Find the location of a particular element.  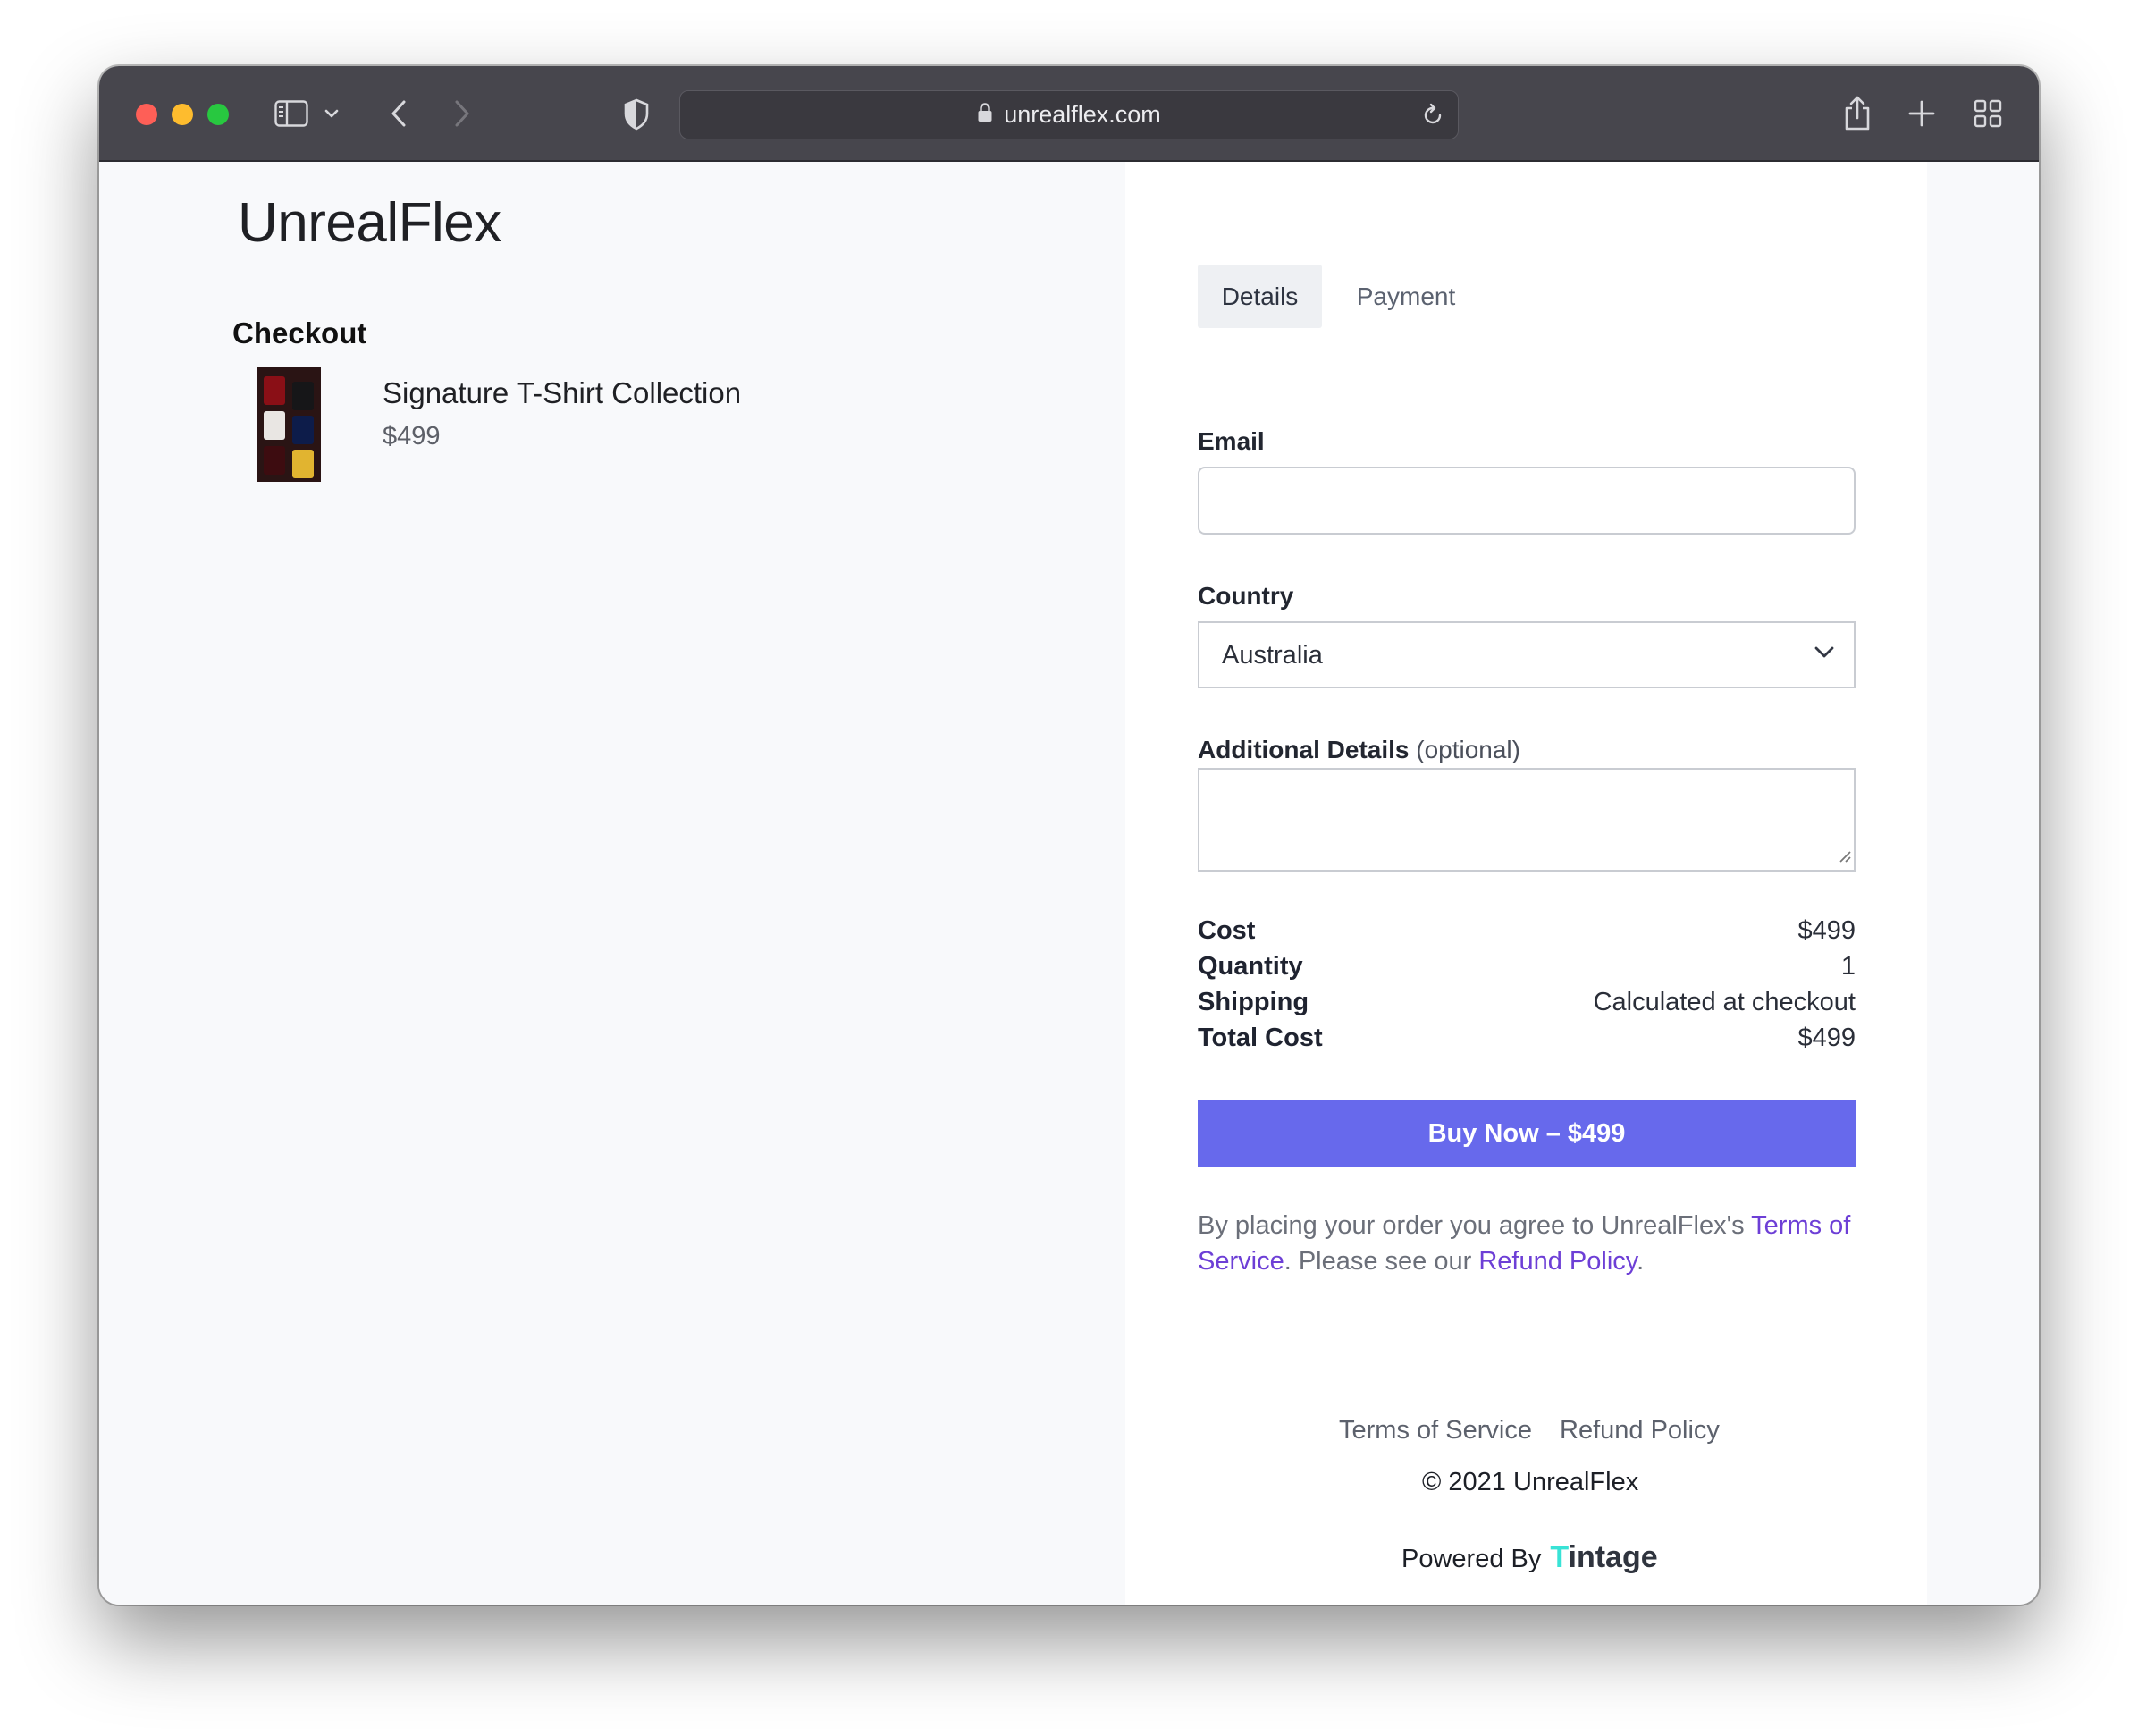

country-label: Country is located at coordinates (1246, 596).